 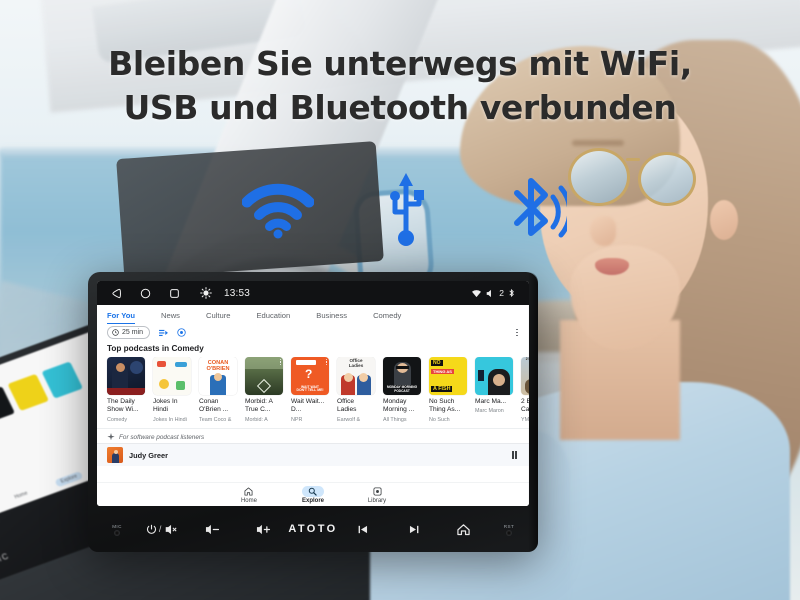 I want to click on home-circle-icon, so click(x=145, y=293).